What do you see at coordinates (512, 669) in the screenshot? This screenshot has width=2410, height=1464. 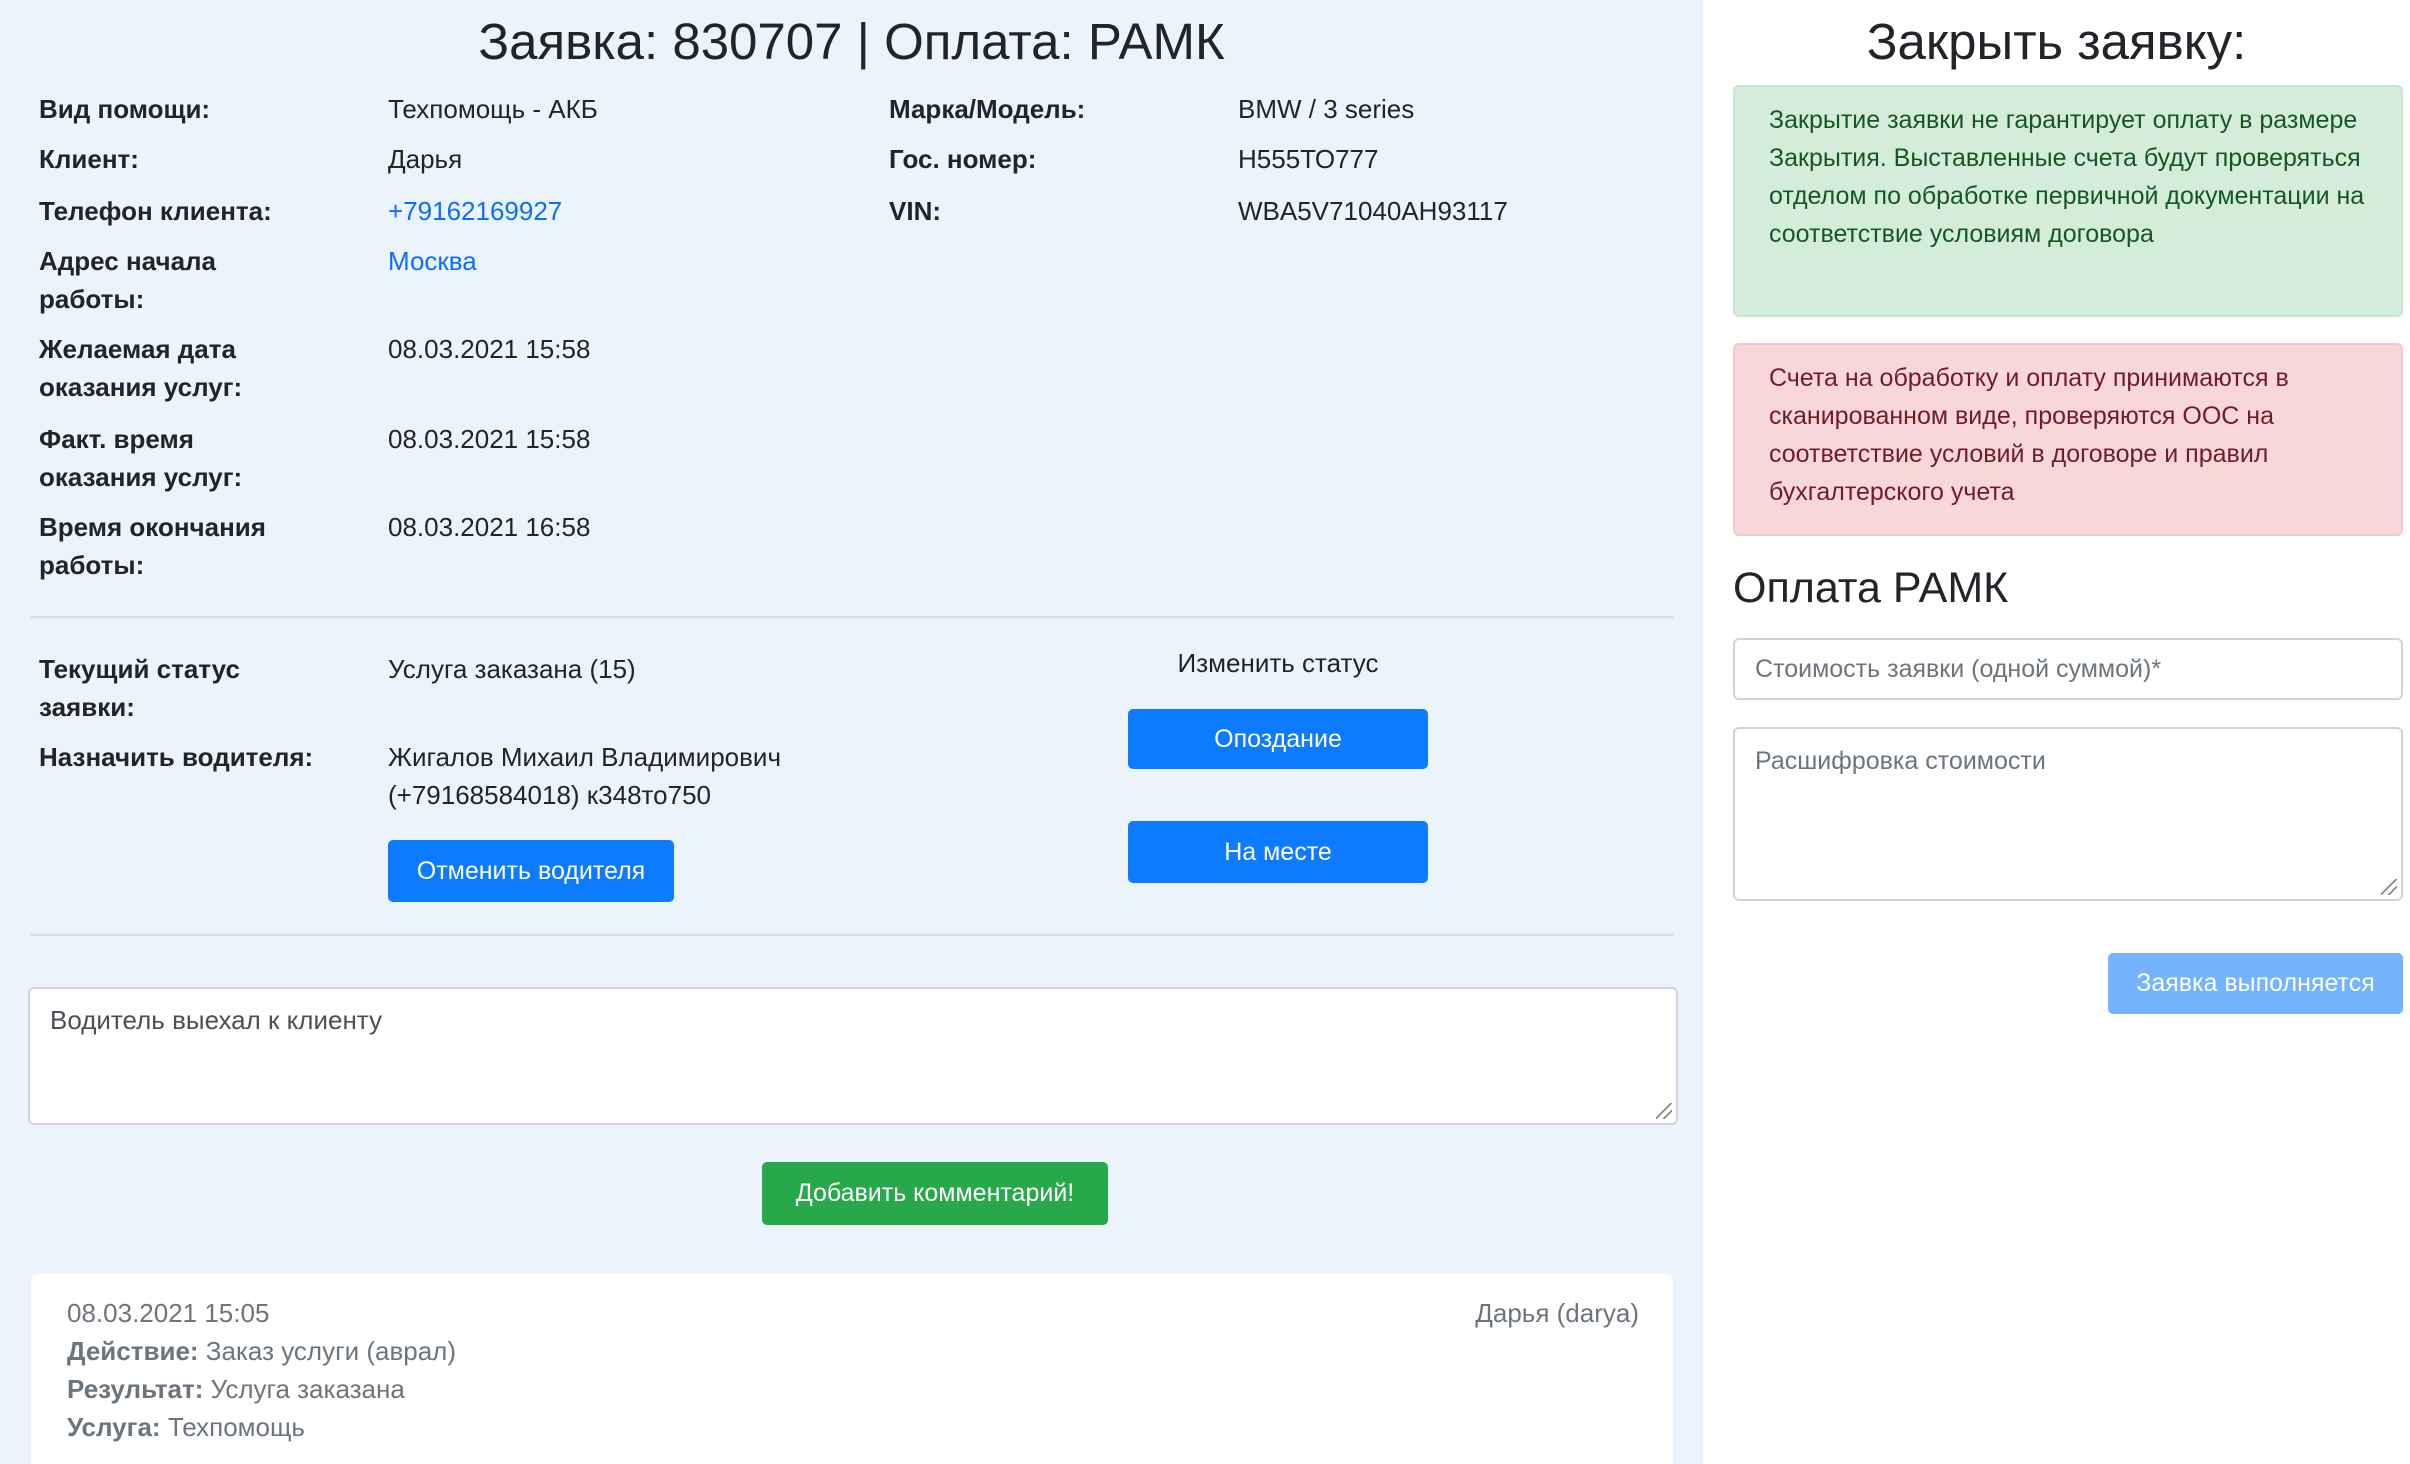 I see `value-current-status: Услуга заказана (15)` at bounding box center [512, 669].